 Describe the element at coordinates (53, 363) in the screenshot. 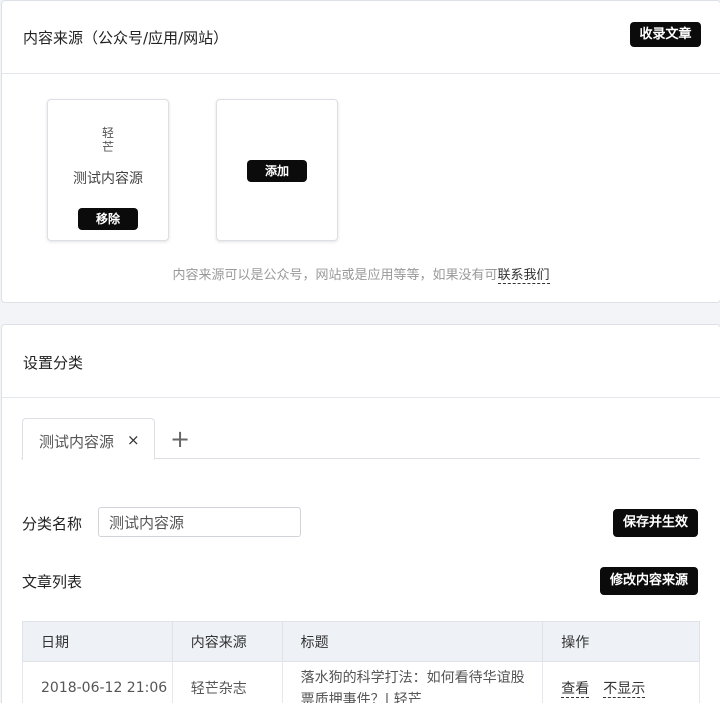

I see `category-title: 设置分类` at that location.